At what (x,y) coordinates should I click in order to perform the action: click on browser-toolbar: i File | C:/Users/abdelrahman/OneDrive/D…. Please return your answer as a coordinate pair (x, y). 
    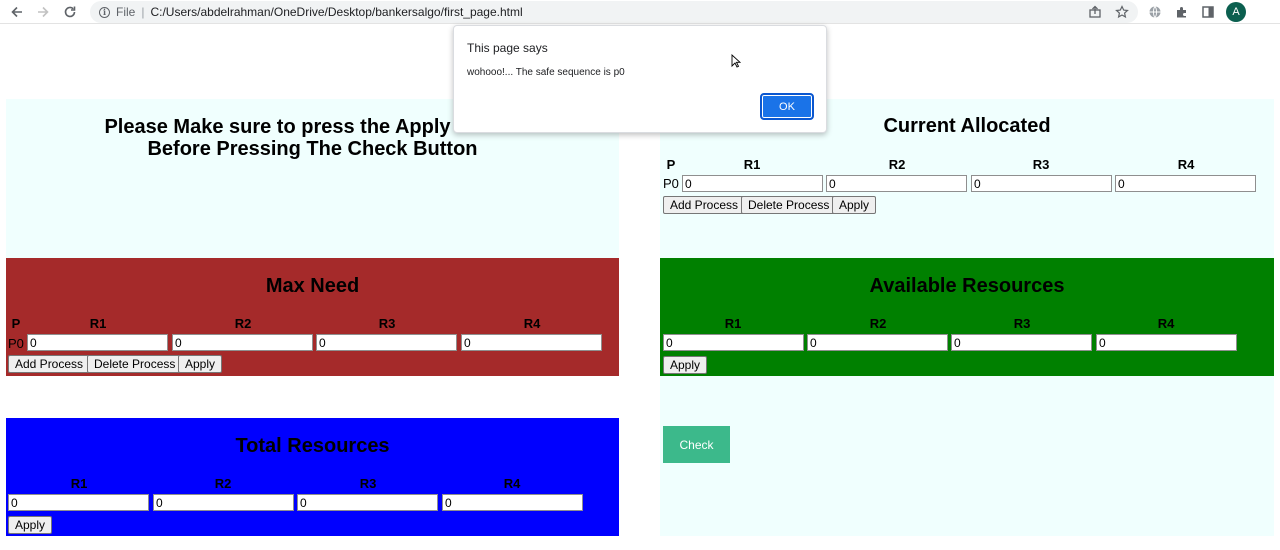
    Looking at the image, I should click on (640, 12).